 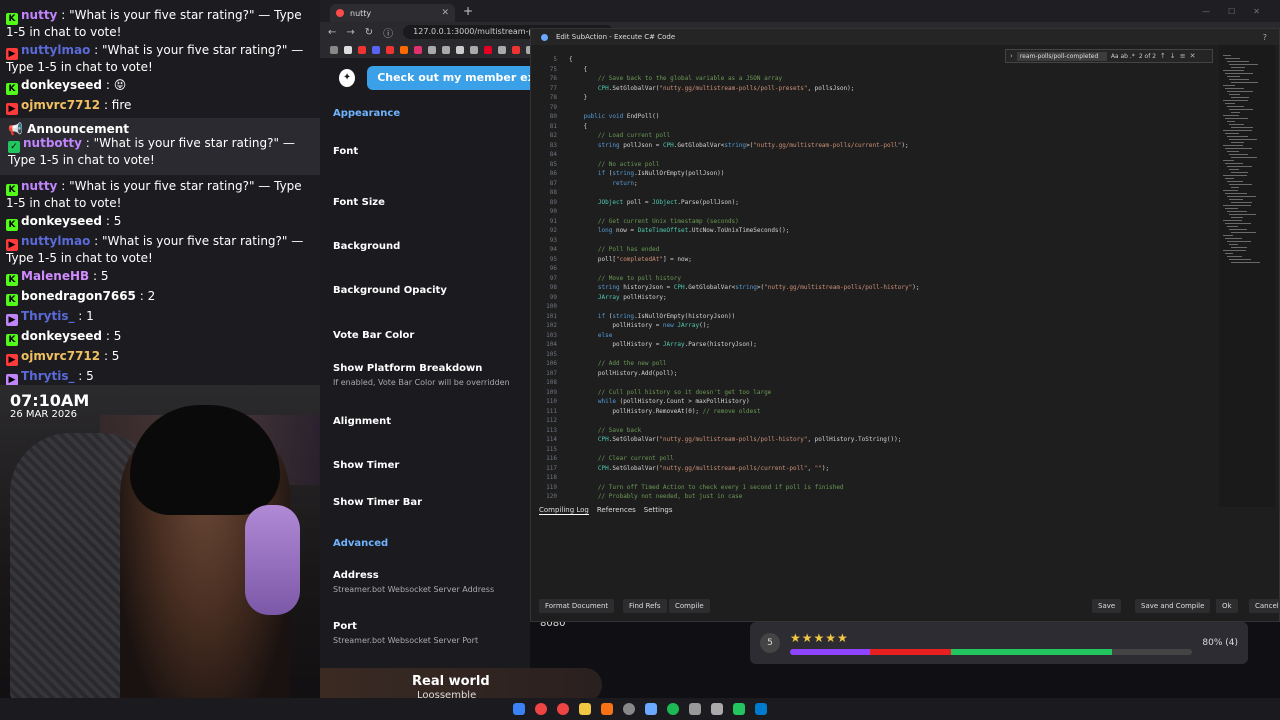 I want to click on dialog-tab: Settings, so click(x=658, y=510).